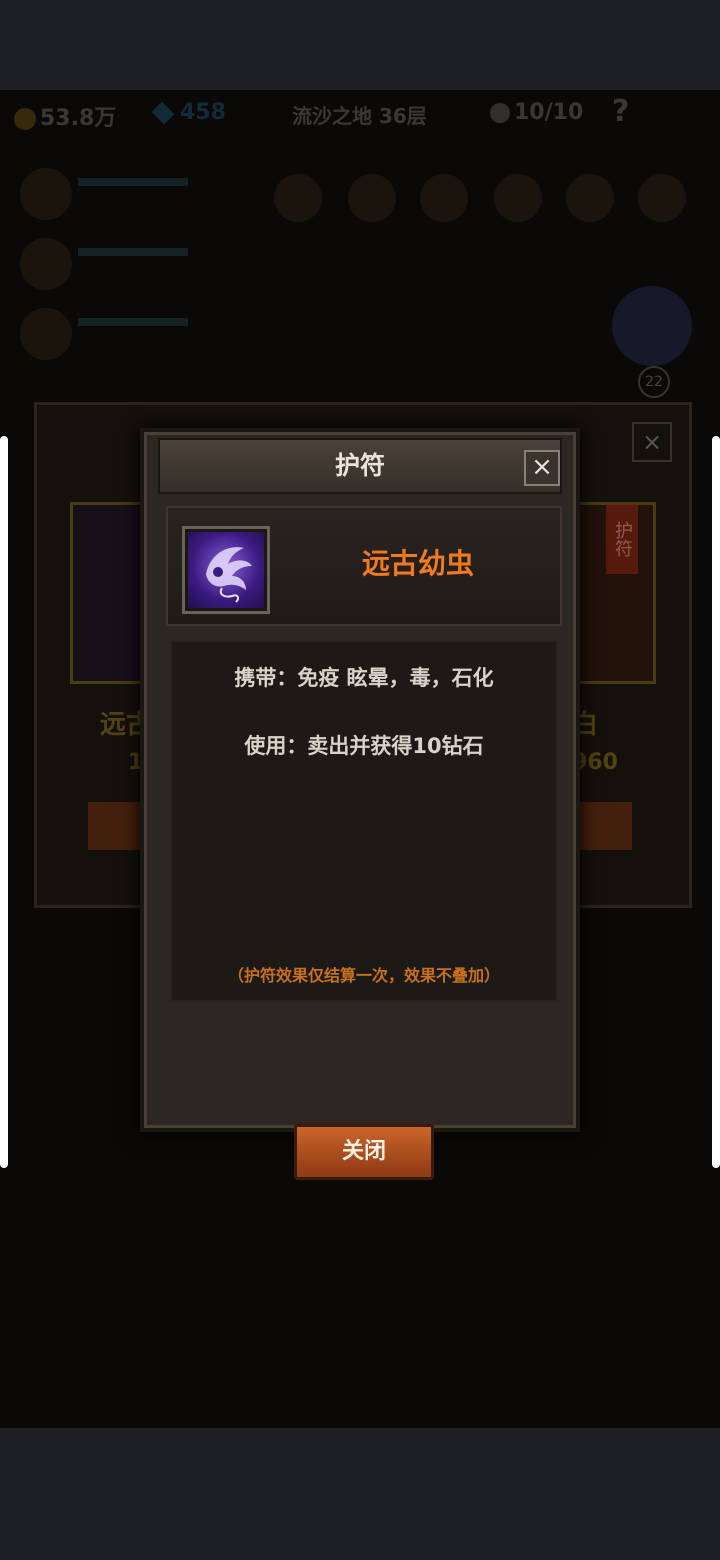 The height and width of the screenshot is (1560, 720). Describe the element at coordinates (652, 442) in the screenshot. I see `shop-close-icon: ×` at that location.